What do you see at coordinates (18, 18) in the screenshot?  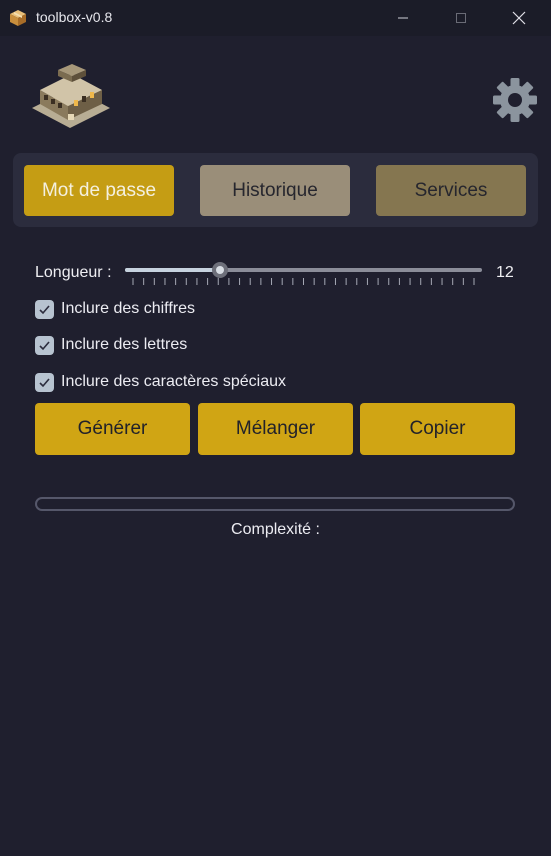 I see `package-icon` at bounding box center [18, 18].